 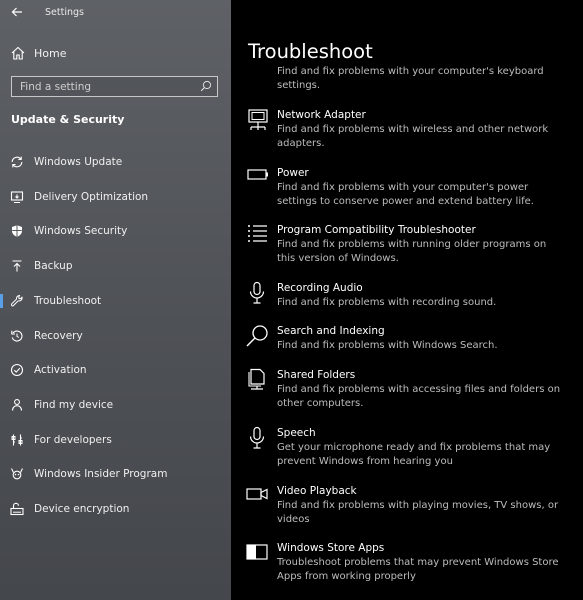 I want to click on encryption-icon, so click(x=17, y=509).